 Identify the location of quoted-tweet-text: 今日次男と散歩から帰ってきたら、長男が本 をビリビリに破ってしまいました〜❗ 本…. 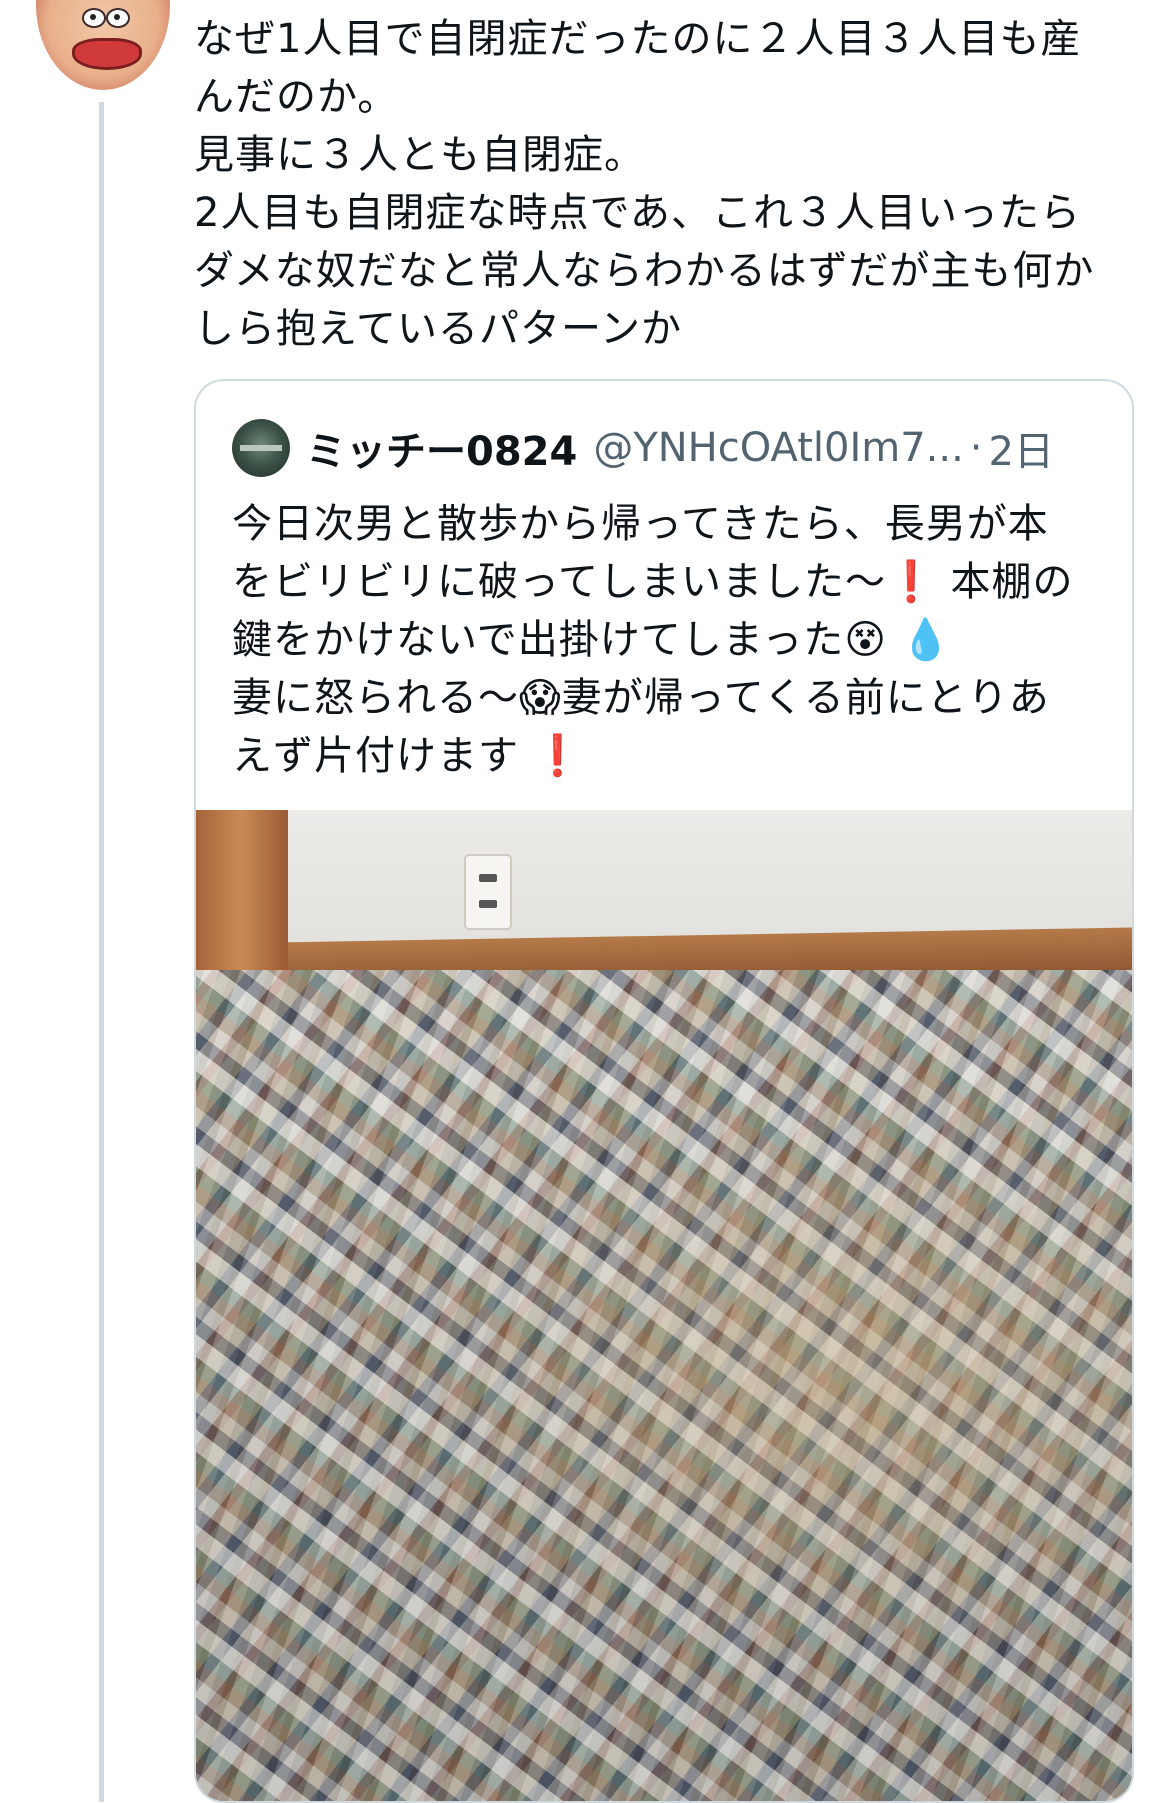
(653, 640).